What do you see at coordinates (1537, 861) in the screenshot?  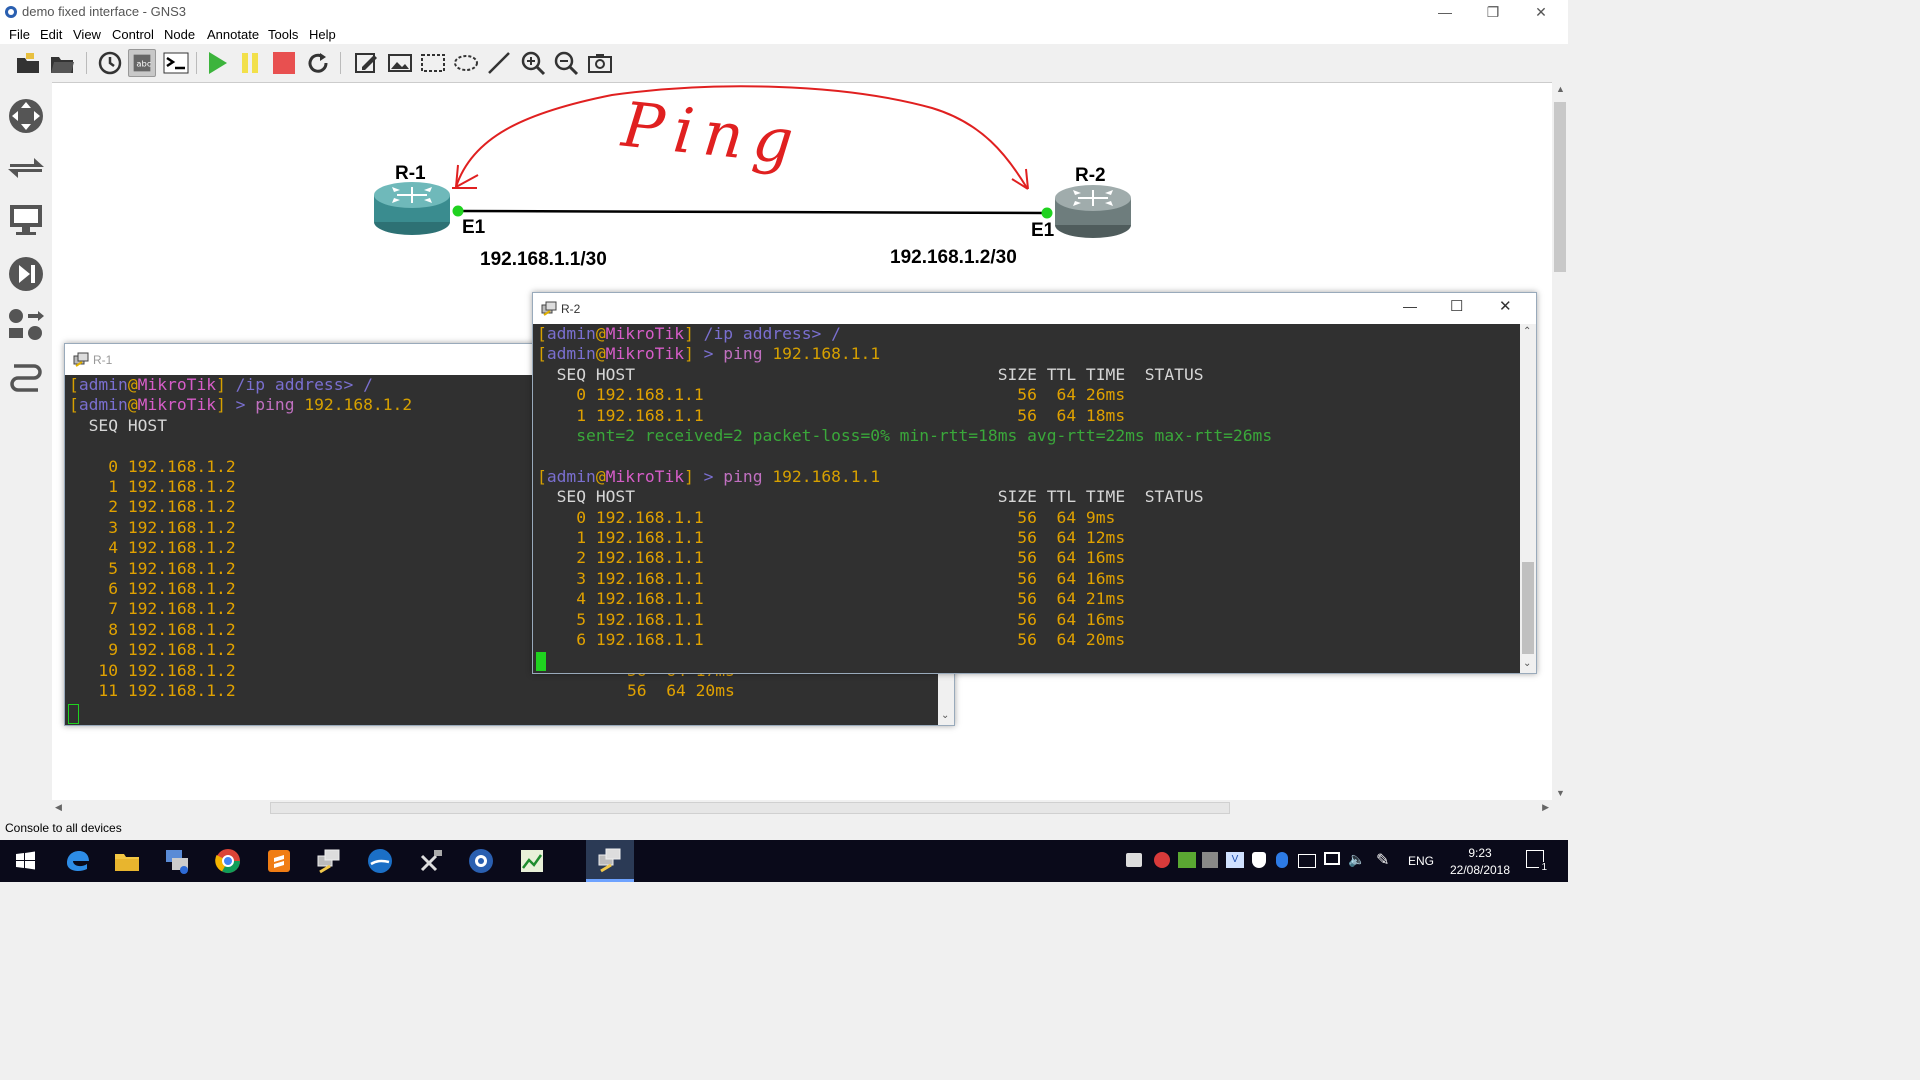 I see `notifications-icon: 1` at bounding box center [1537, 861].